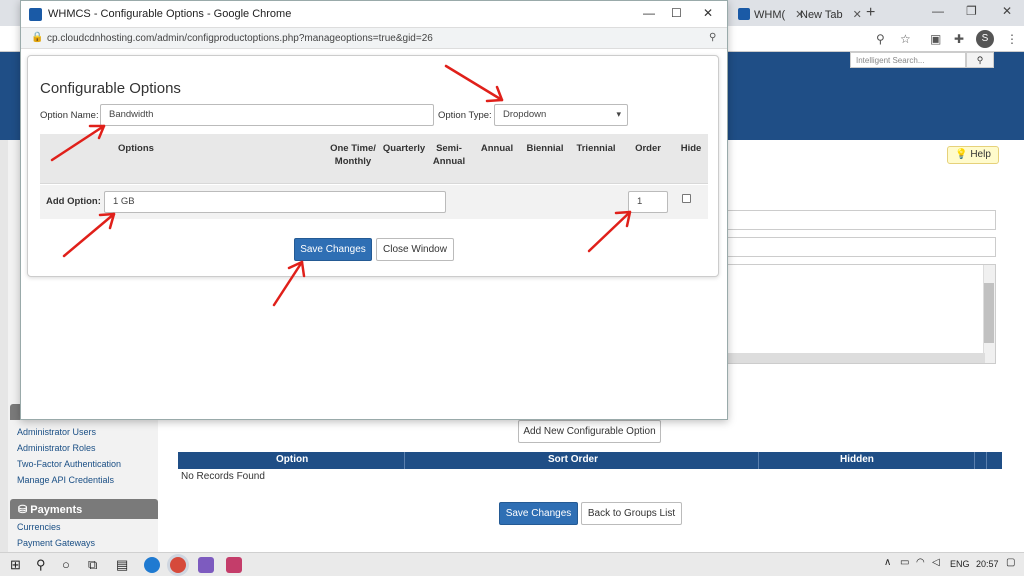 The width and height of the screenshot is (1024, 576). What do you see at coordinates (152, 565) in the screenshot?
I see `edge-icon` at bounding box center [152, 565].